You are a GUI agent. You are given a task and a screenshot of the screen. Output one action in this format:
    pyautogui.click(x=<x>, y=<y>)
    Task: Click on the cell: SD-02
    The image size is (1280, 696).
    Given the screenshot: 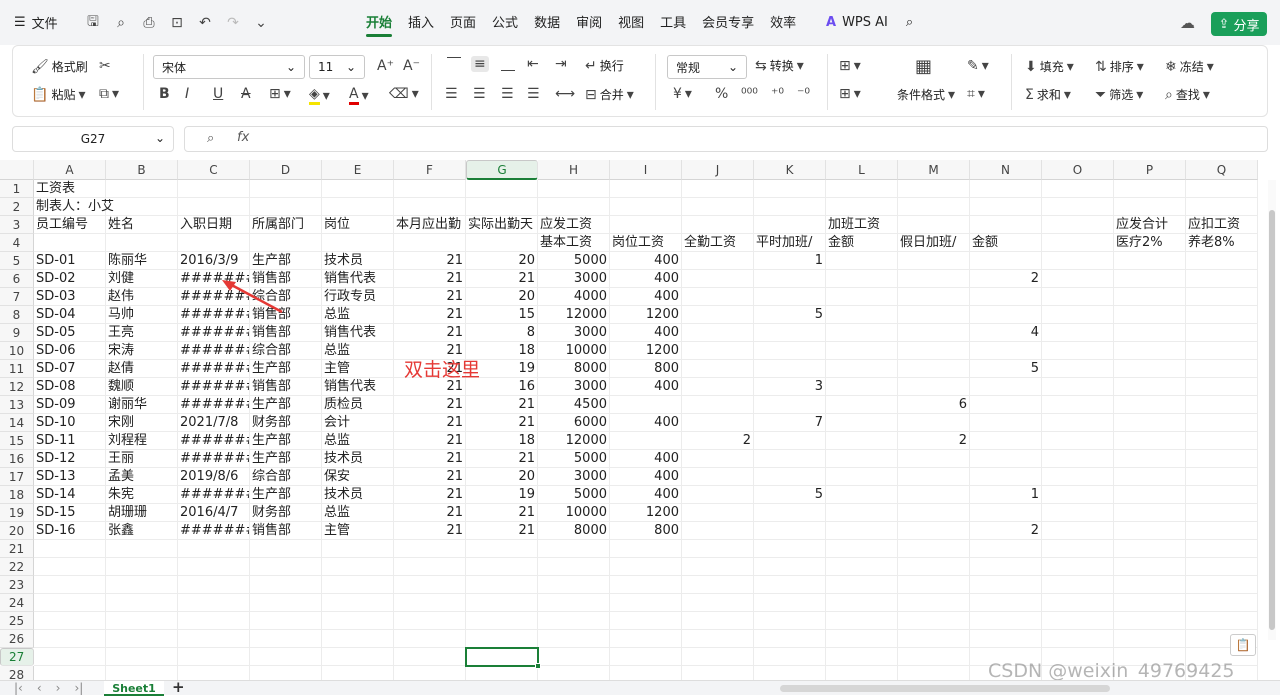 What is the action you would take?
    pyautogui.click(x=70, y=279)
    